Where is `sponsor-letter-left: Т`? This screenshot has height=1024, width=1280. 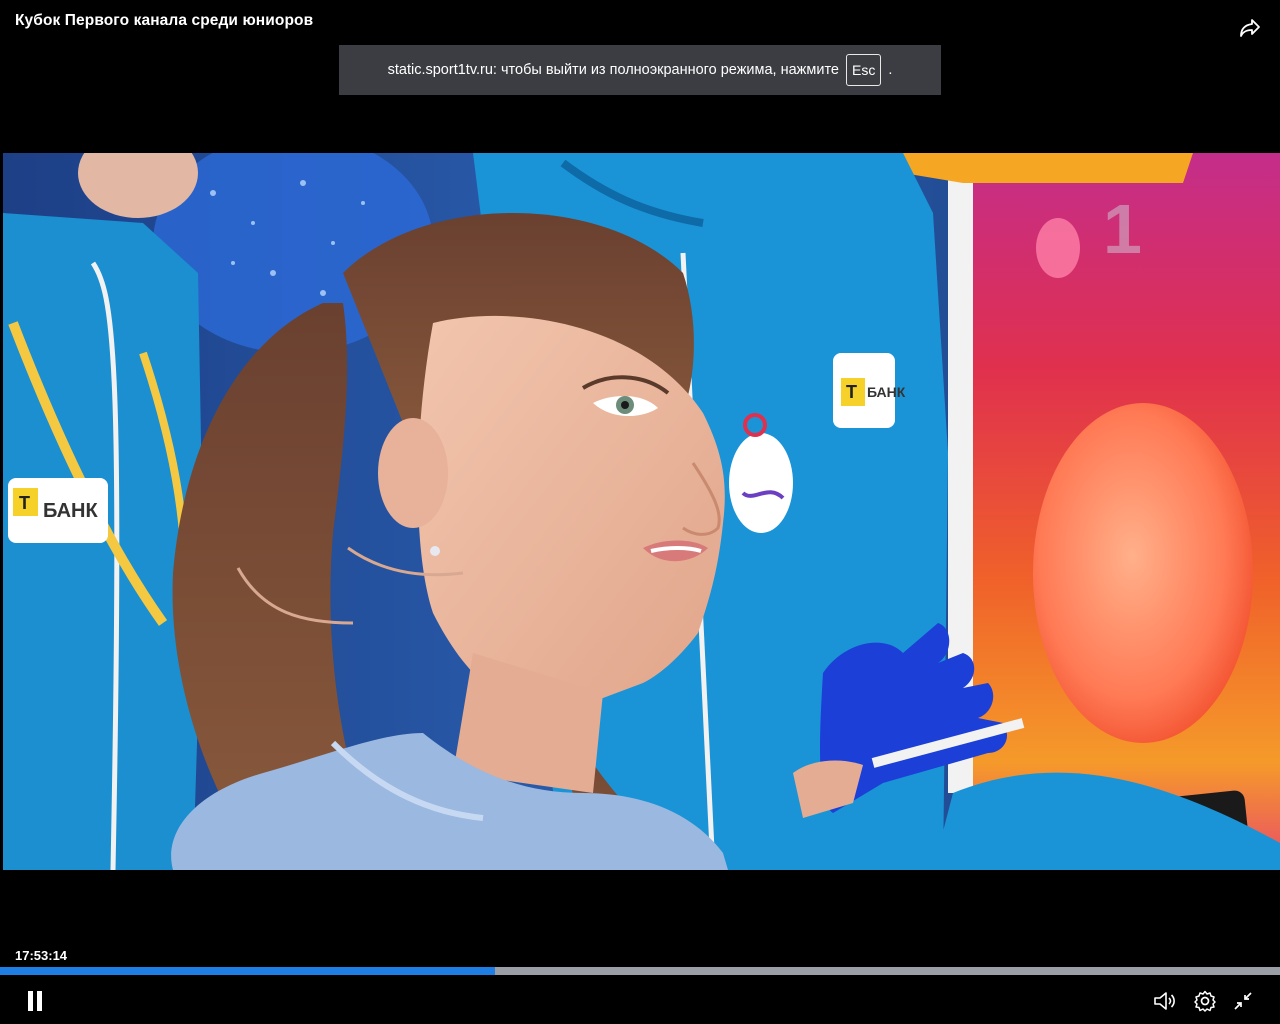 sponsor-letter-left: Т is located at coordinates (24, 503).